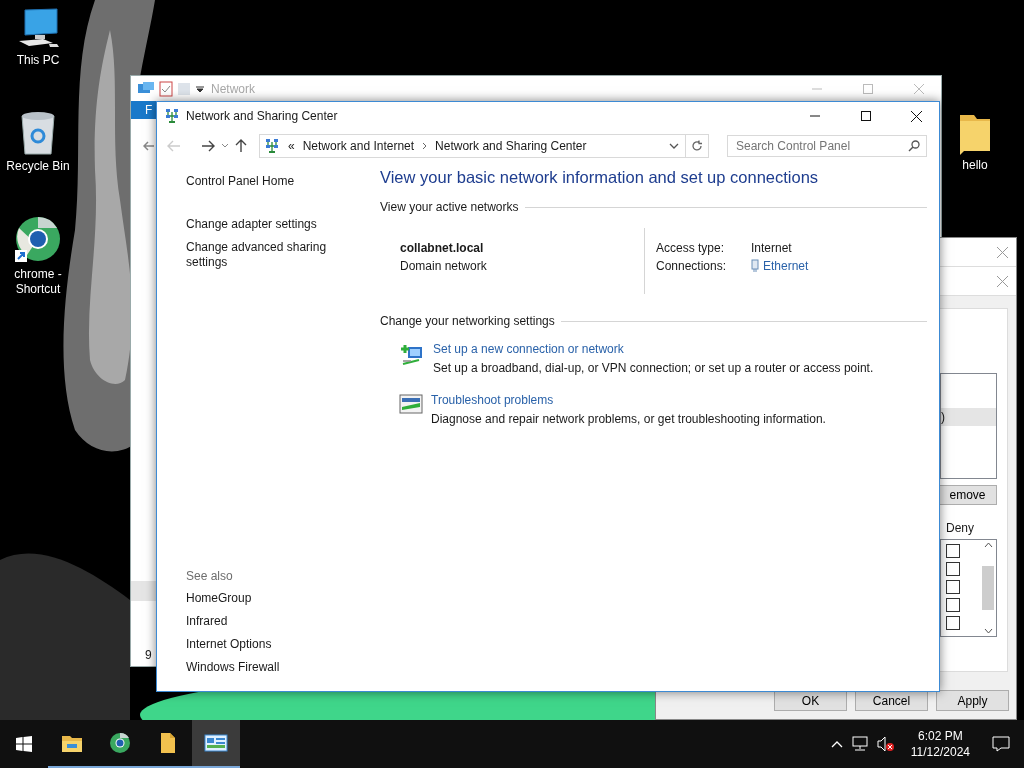 The image size is (1024, 768). I want to click on dialog-button: Apply, so click(972, 700).